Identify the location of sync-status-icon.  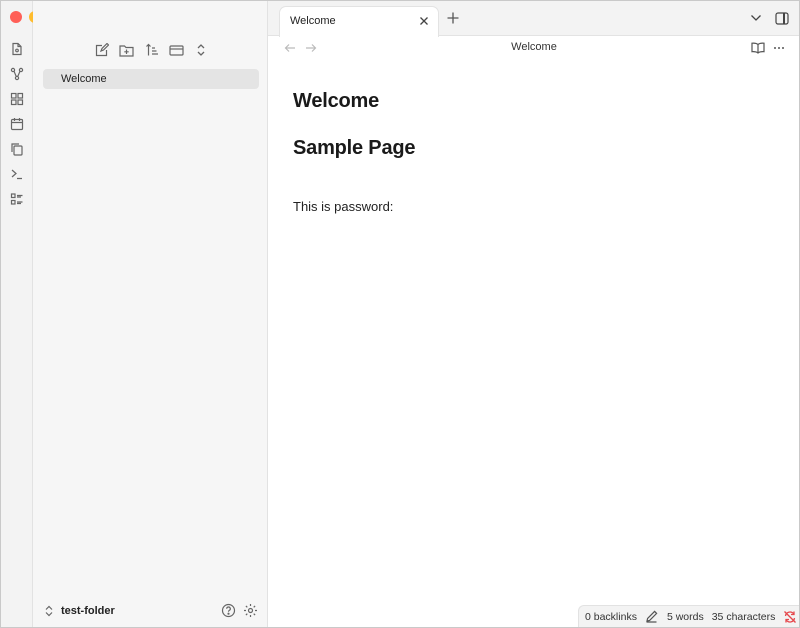
(790, 617).